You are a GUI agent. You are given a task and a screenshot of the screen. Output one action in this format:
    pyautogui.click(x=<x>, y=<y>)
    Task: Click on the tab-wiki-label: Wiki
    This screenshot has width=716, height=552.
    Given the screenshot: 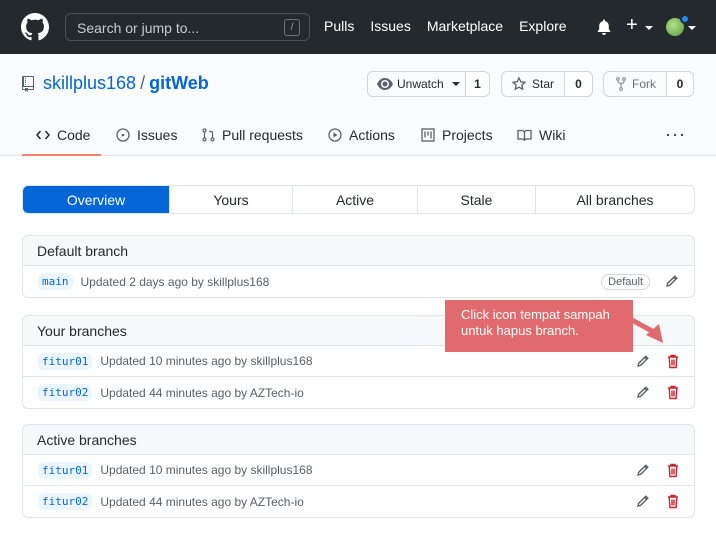 What is the action you would take?
    pyautogui.click(x=552, y=135)
    